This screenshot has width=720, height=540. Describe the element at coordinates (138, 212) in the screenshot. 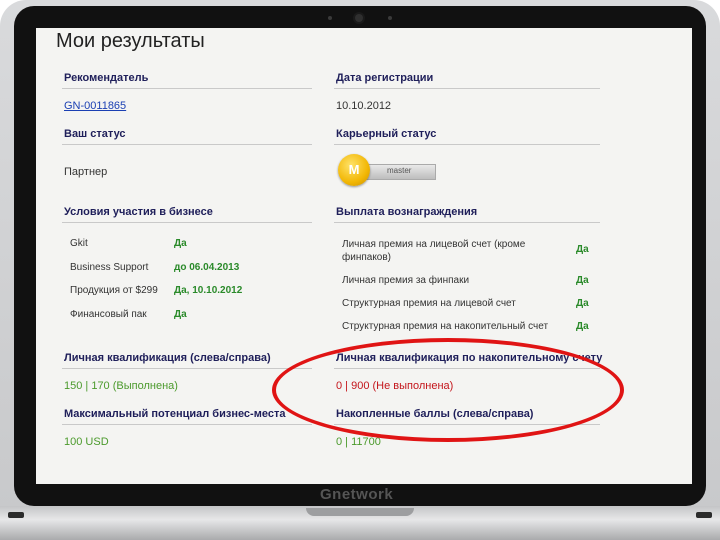

I see `conditions-label: Условия участия в бизнесе` at that location.